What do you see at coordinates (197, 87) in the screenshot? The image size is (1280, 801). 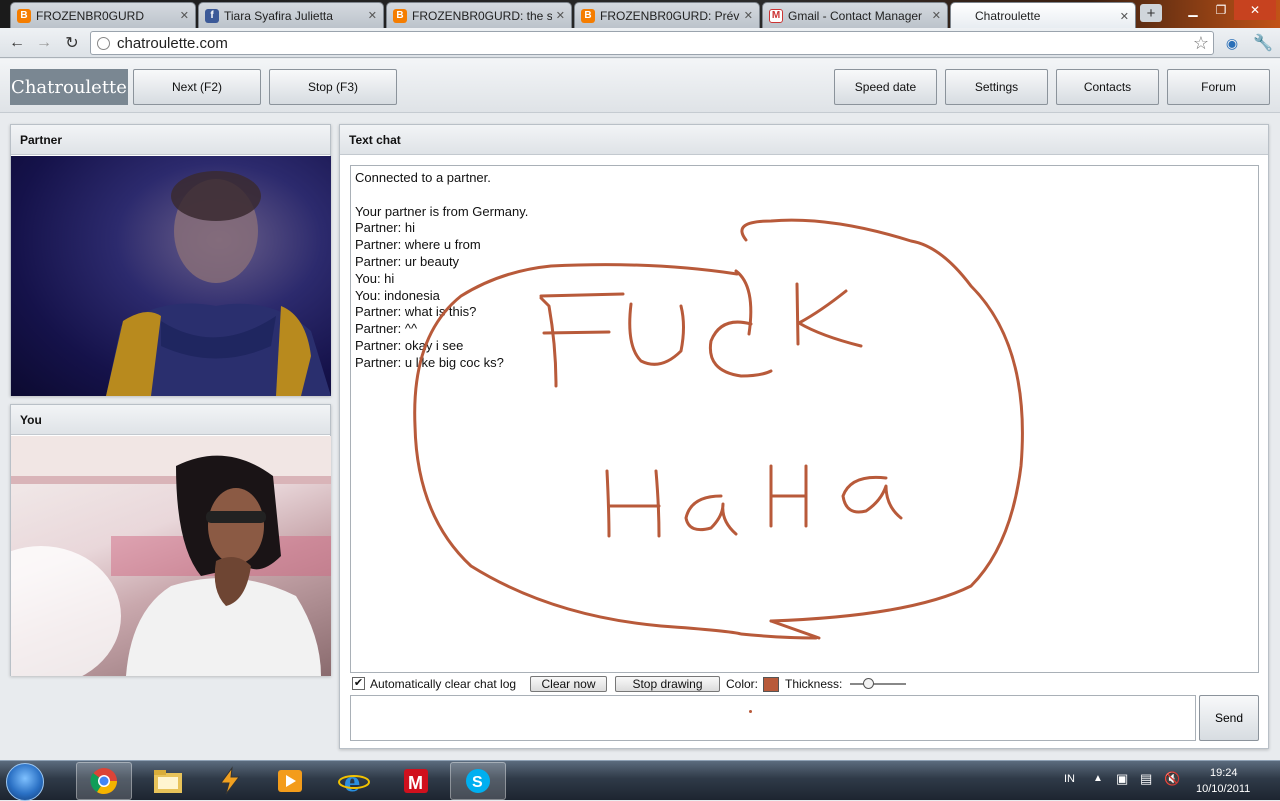 I see `next-button: Next (F2)` at bounding box center [197, 87].